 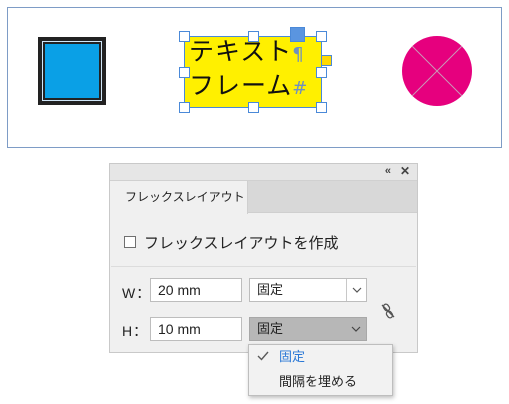 What do you see at coordinates (297, 34) in the screenshot?
I see `content-grabber-handle` at bounding box center [297, 34].